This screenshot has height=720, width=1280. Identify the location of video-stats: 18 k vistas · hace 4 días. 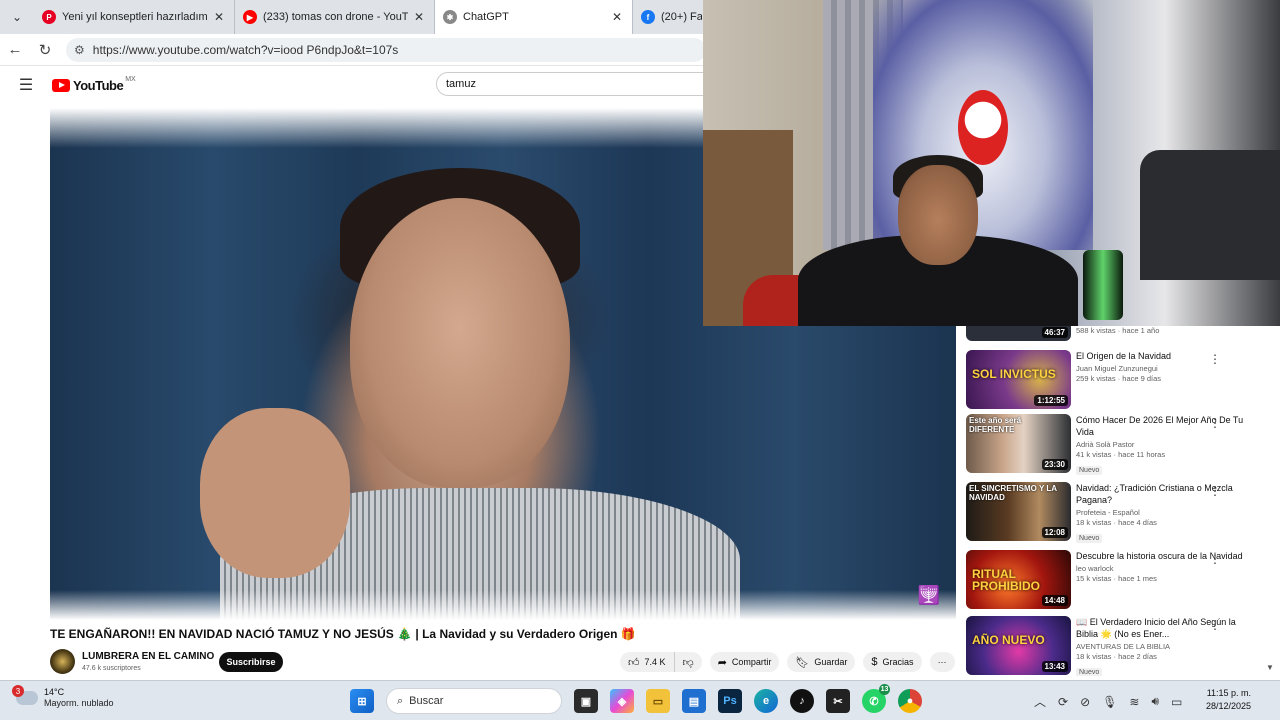
(1116, 522).